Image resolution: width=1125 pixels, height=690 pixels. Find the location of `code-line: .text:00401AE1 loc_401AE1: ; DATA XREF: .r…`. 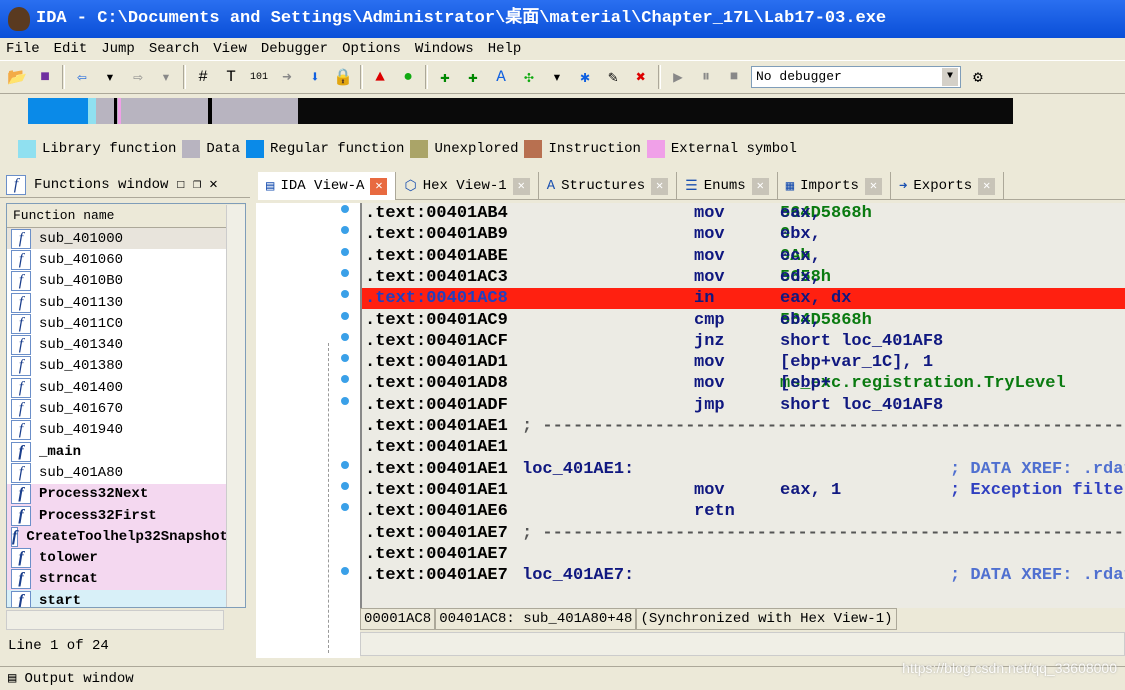

code-line: .text:00401AE1 loc_401AE1: ; DATA XREF: .r… is located at coordinates (743, 469).